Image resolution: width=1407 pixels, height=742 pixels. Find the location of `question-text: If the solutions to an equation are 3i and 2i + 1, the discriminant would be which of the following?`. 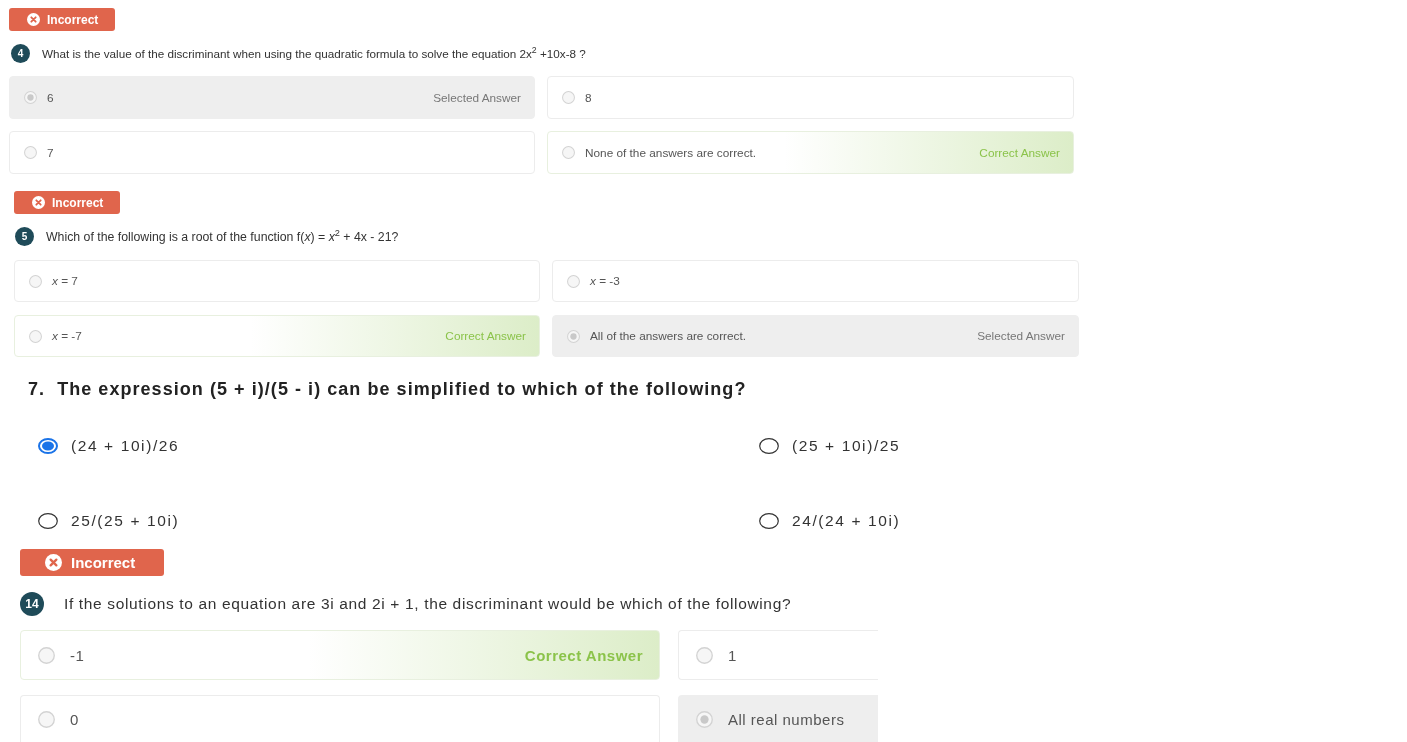

question-text: If the solutions to an equation are 3i and 2i + 1, the discriminant would be which of the following? is located at coordinates (428, 604).